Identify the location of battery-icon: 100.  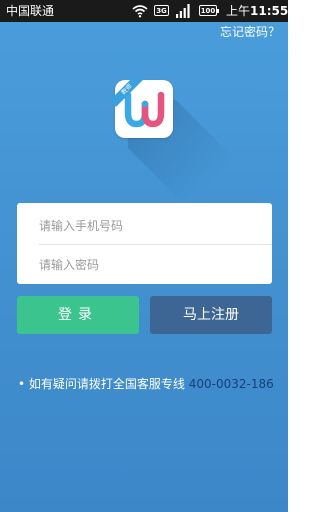
(209, 10).